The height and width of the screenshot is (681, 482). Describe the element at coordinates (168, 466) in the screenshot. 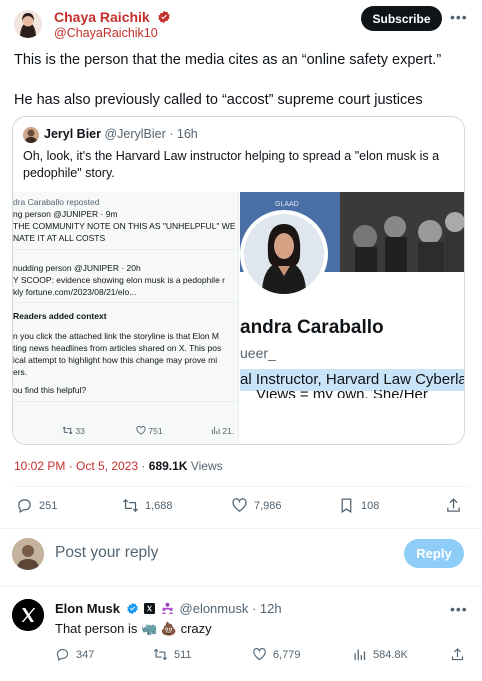

I see `views-count: 689.1K` at that location.